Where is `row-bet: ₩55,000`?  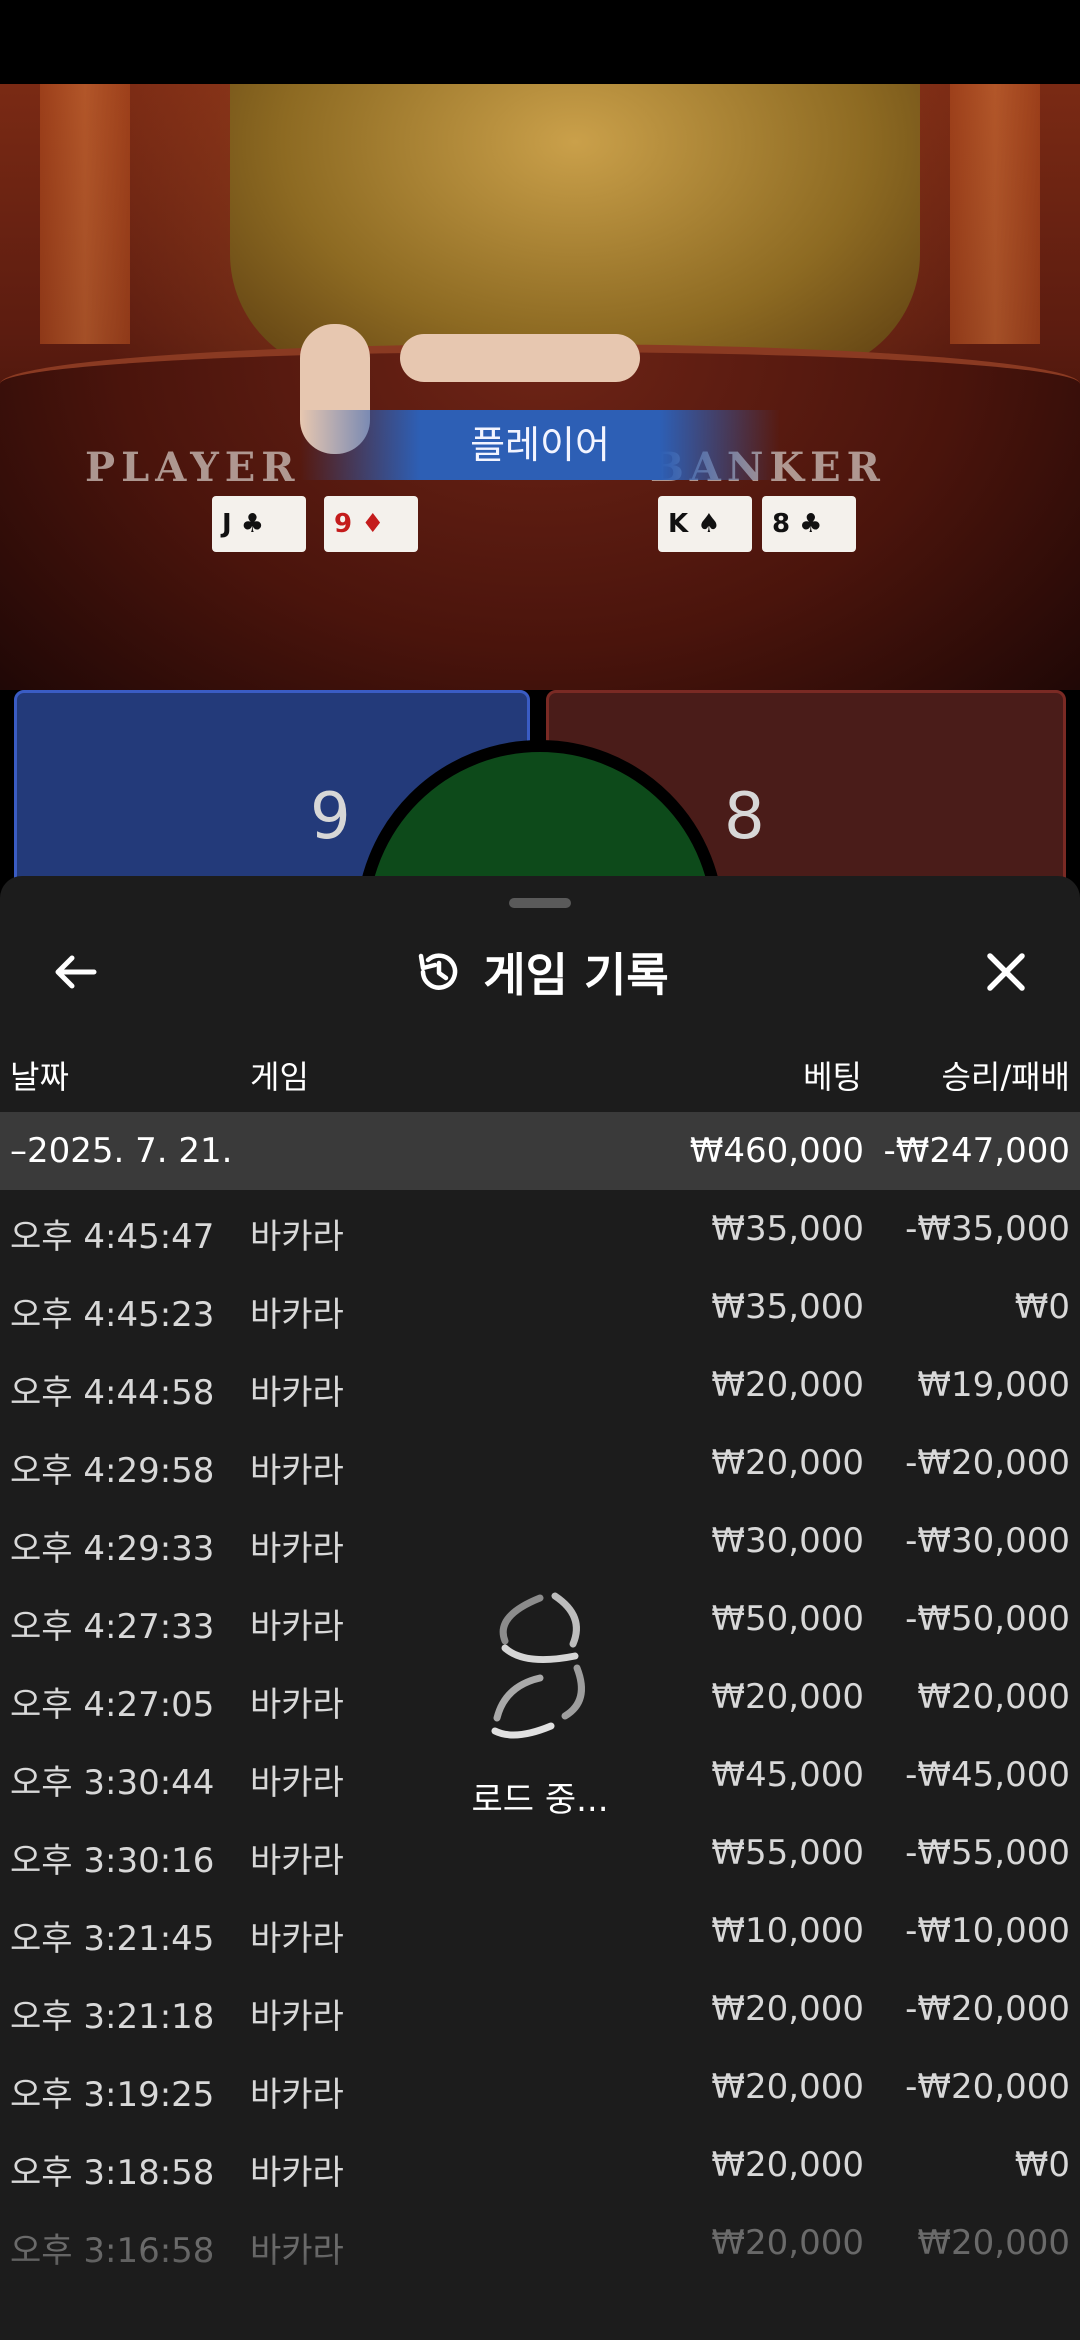
row-bet: ₩55,000 is located at coordinates (787, 1853).